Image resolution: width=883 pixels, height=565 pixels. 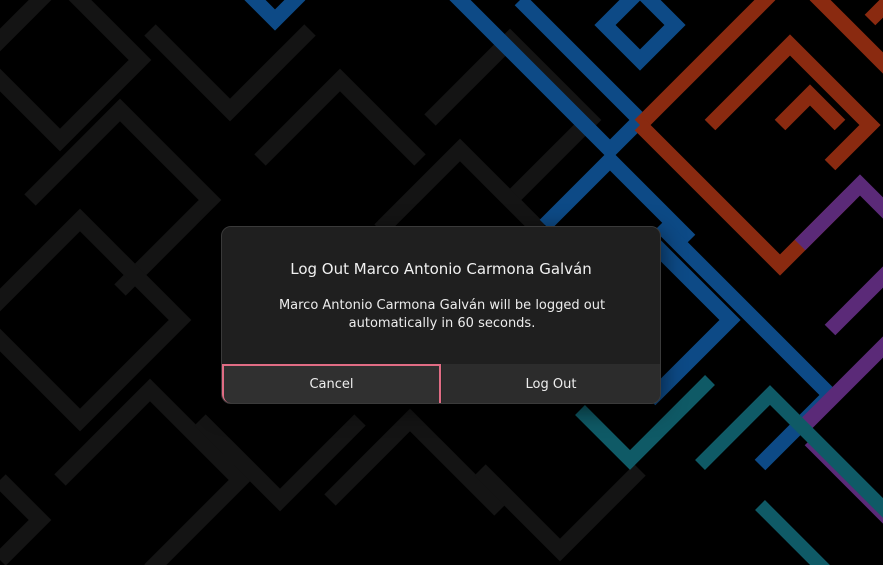 What do you see at coordinates (550, 383) in the screenshot?
I see `log-out-button: Log Out` at bounding box center [550, 383].